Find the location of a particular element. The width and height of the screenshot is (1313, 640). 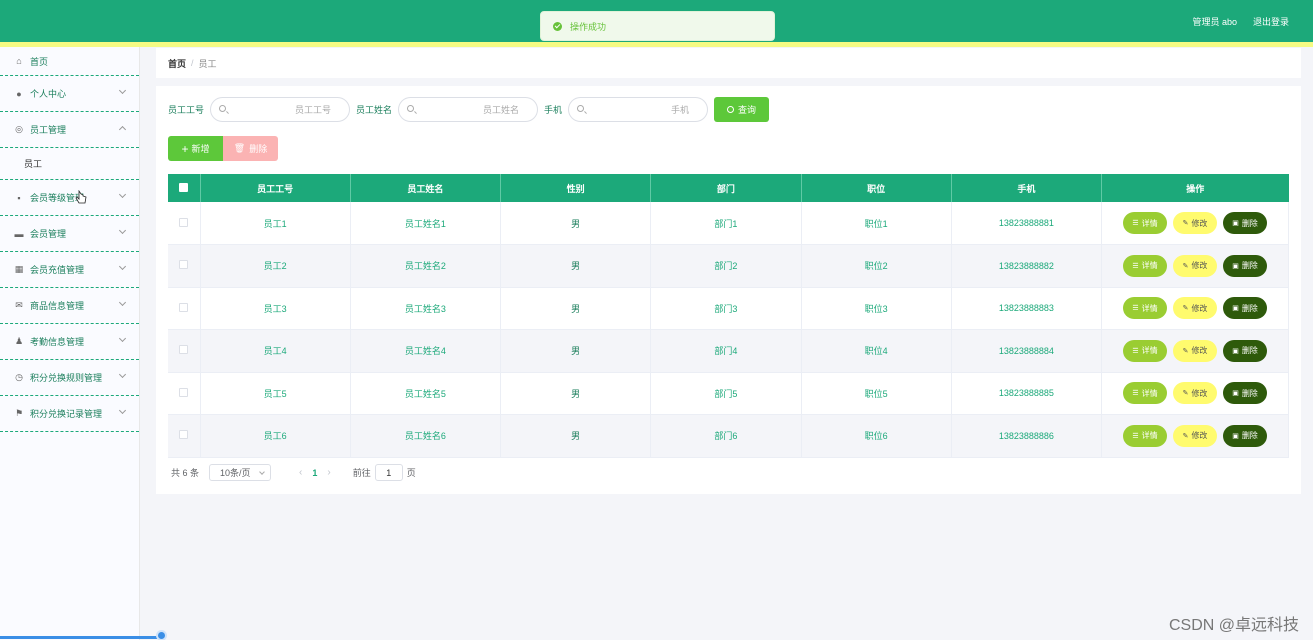

phone-field is located at coordinates (638, 109).